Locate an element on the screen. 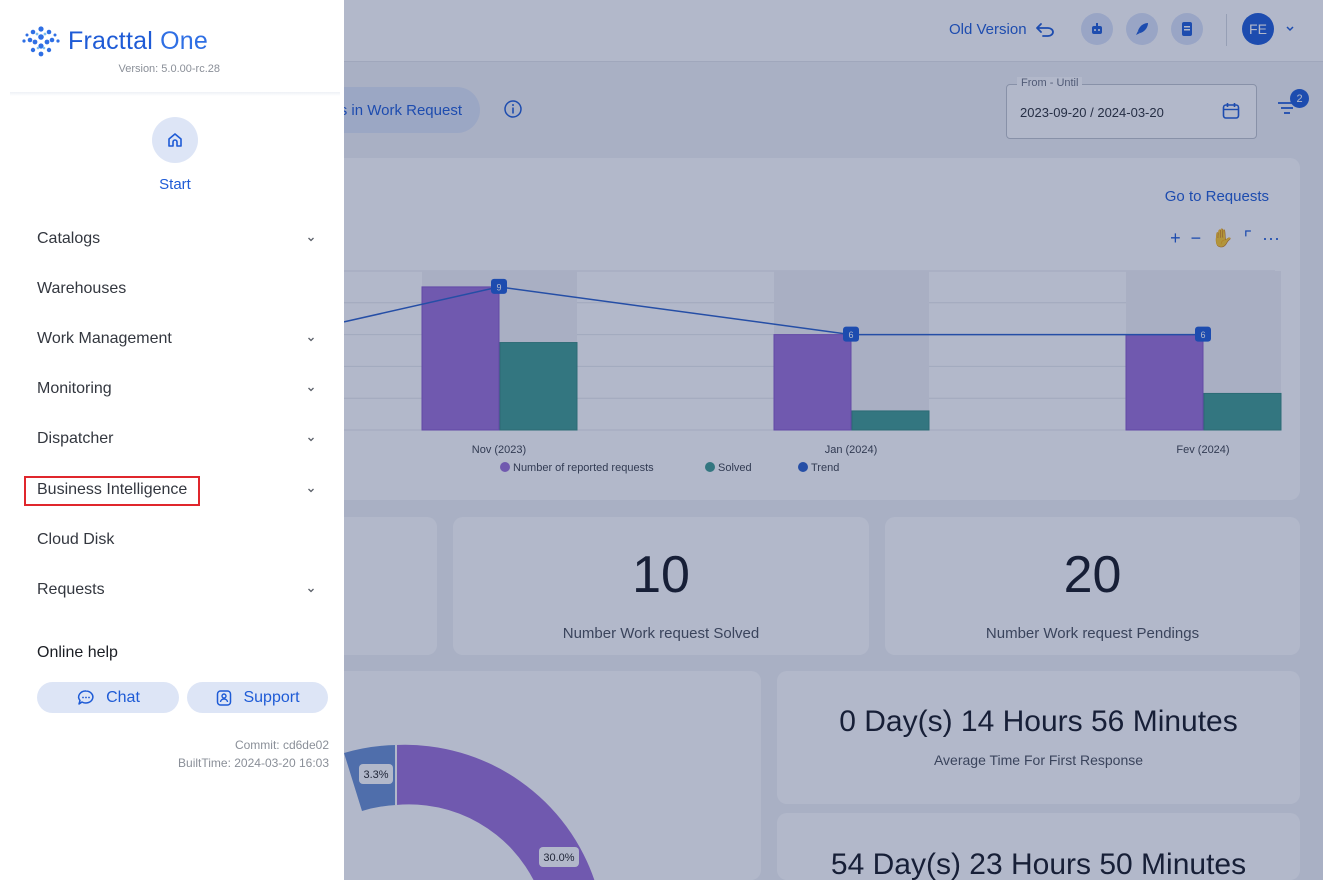  chat-label: Chat is located at coordinates (123, 697).